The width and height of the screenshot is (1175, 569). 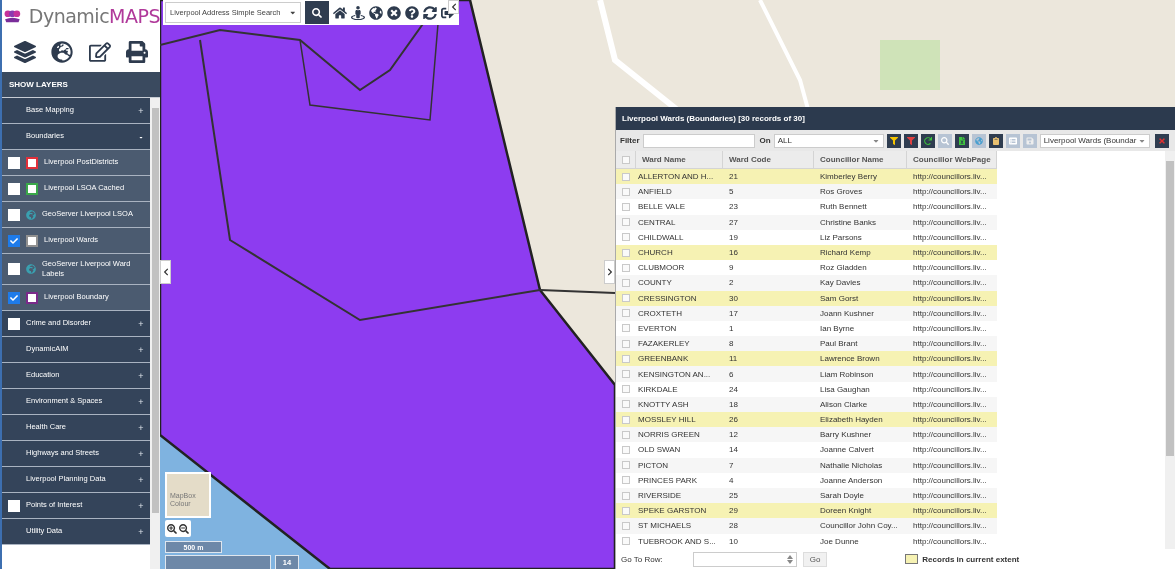 I want to click on home-icon, so click(x=340, y=12).